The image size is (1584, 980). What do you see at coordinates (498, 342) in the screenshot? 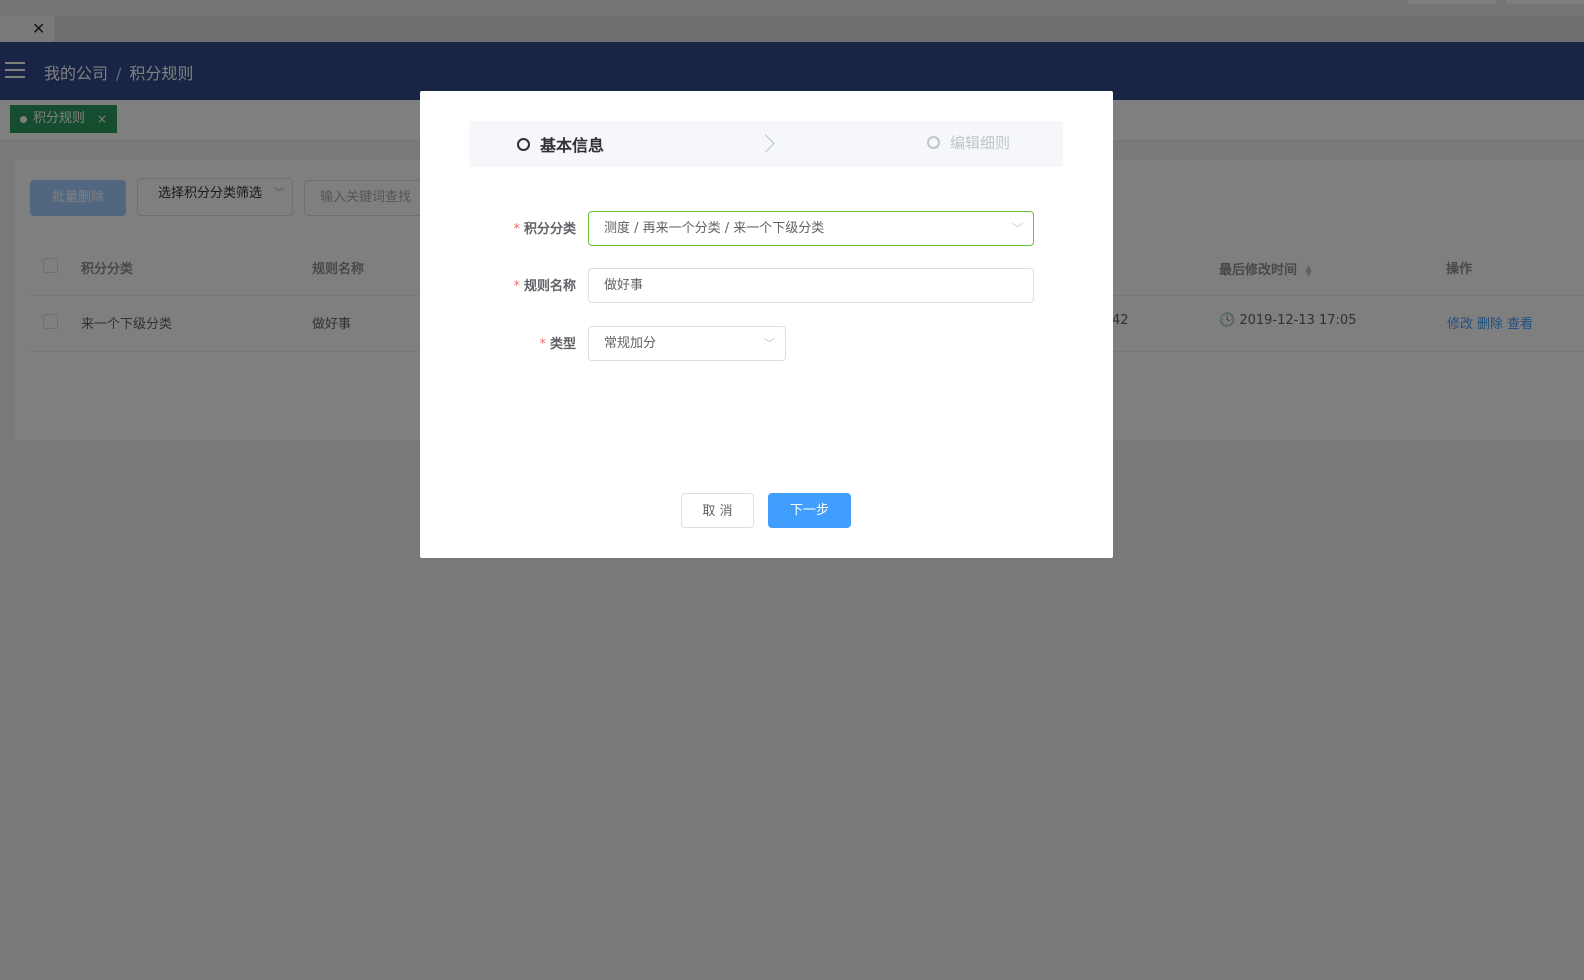
I see `type-label: * 类型` at bounding box center [498, 342].